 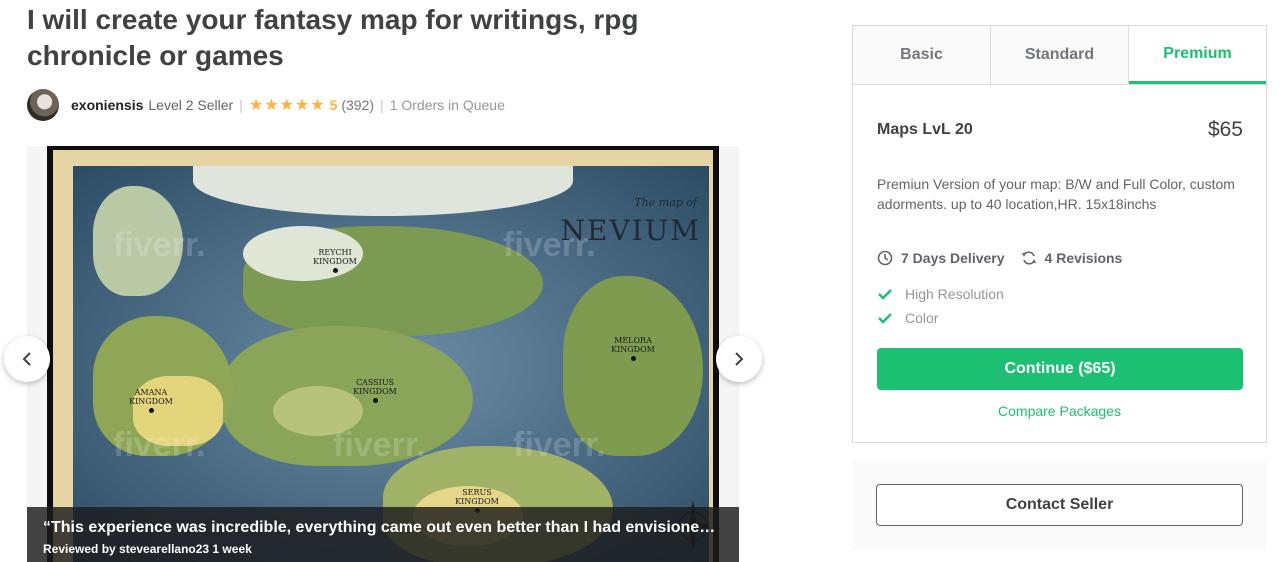 I want to click on list-item: High Resolution, so click(x=940, y=294).